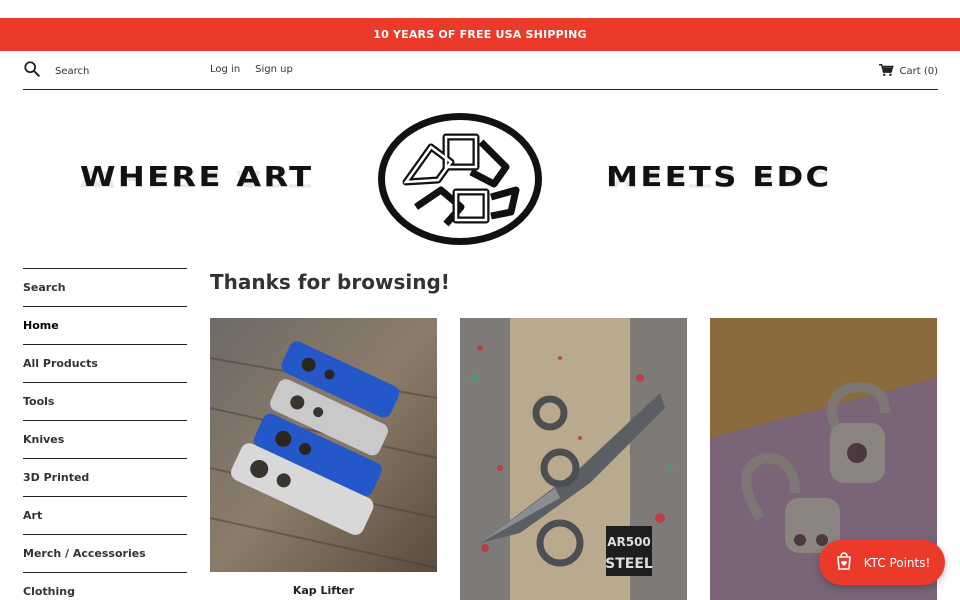  I want to click on search-icon, so click(32, 71).